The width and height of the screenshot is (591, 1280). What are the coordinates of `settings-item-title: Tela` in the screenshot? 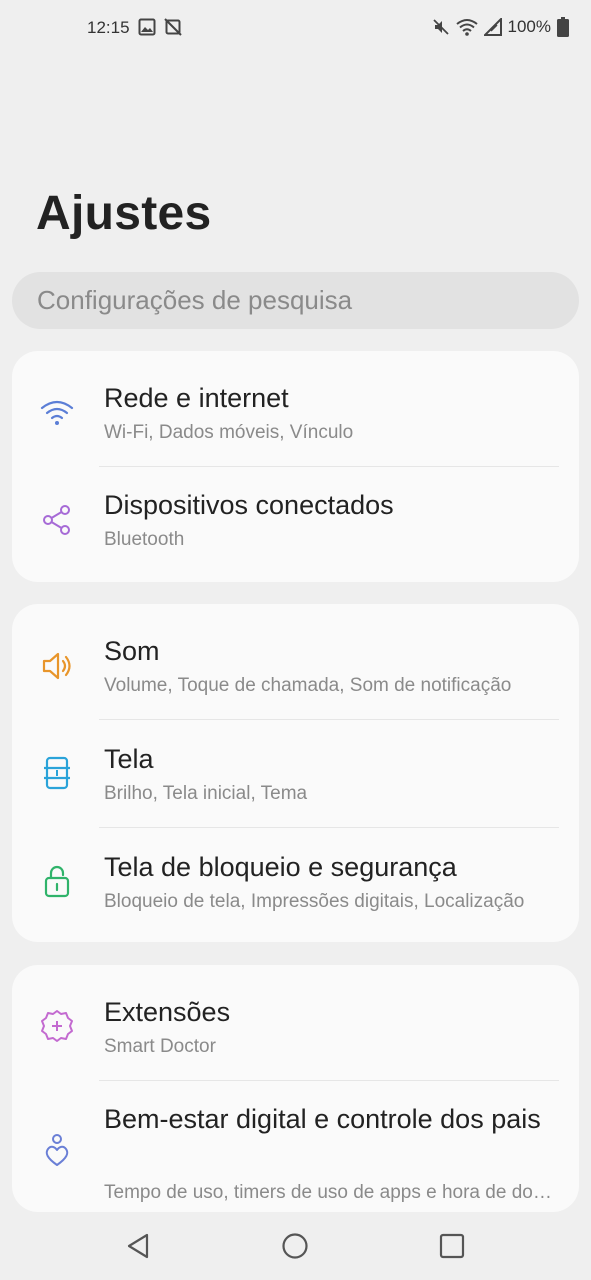 It's located at (129, 759).